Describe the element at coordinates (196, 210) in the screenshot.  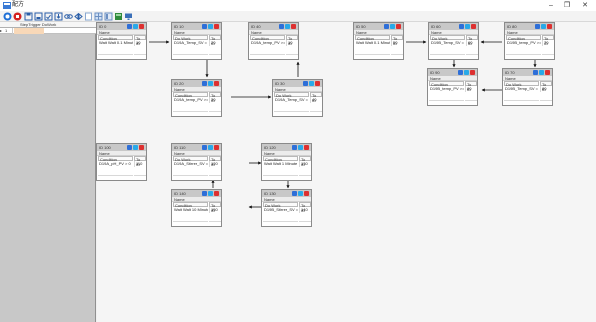
I see `node-row: Wait Walt 10 Minute 150` at that location.